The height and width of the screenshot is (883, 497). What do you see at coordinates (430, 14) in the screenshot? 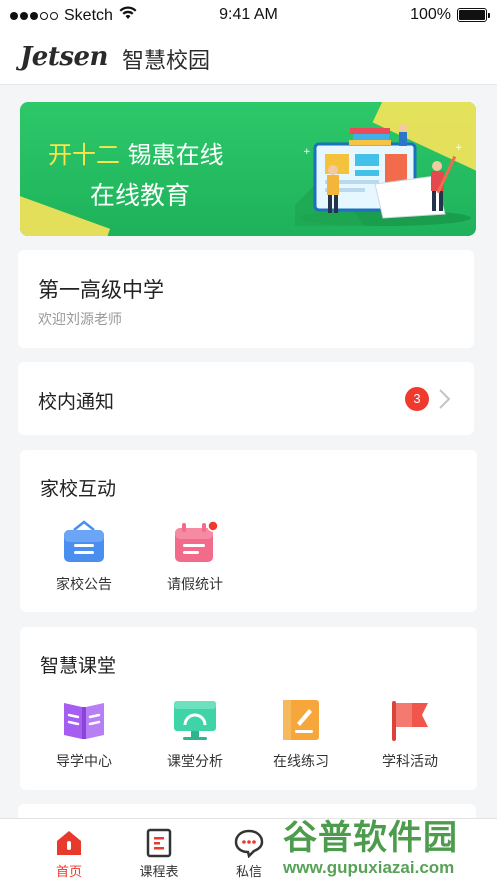
I see `battery-percent: 100%` at bounding box center [430, 14].